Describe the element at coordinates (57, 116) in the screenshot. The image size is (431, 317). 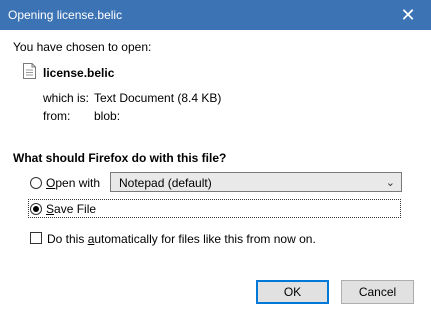
I see `from-label: from:` at that location.